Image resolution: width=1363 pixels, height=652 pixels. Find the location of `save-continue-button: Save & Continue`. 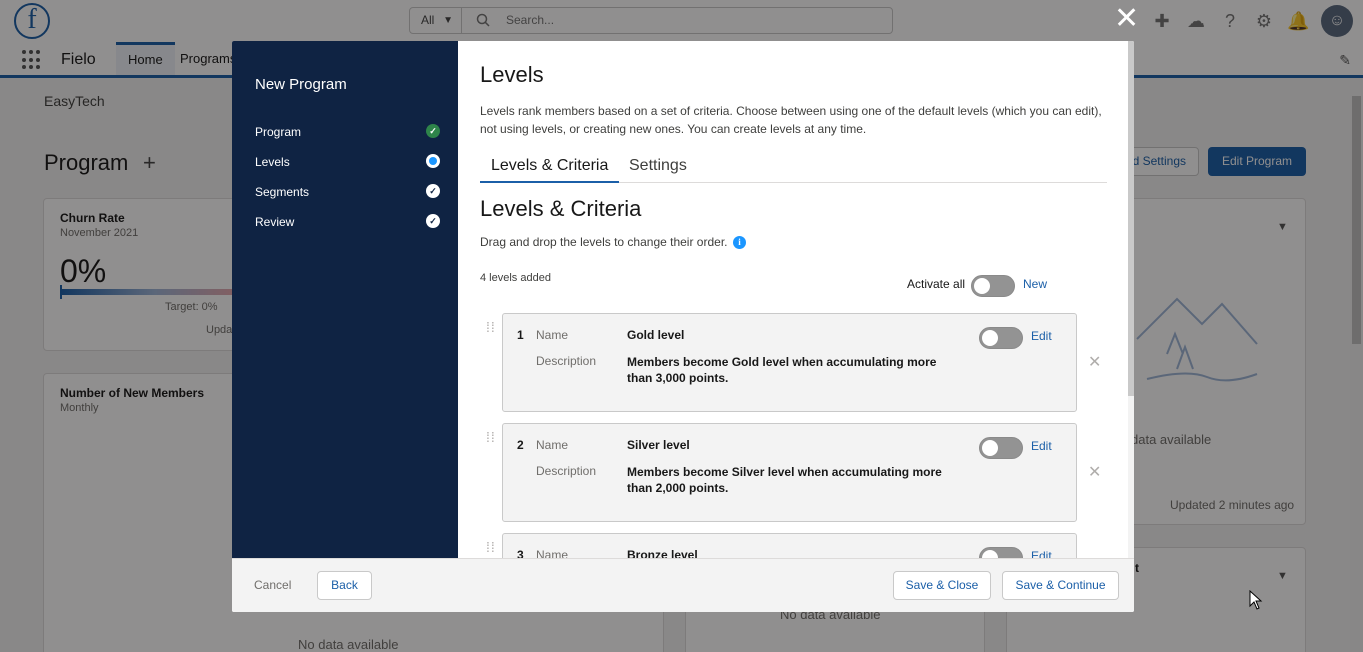

save-continue-button: Save & Continue is located at coordinates (1060, 585).